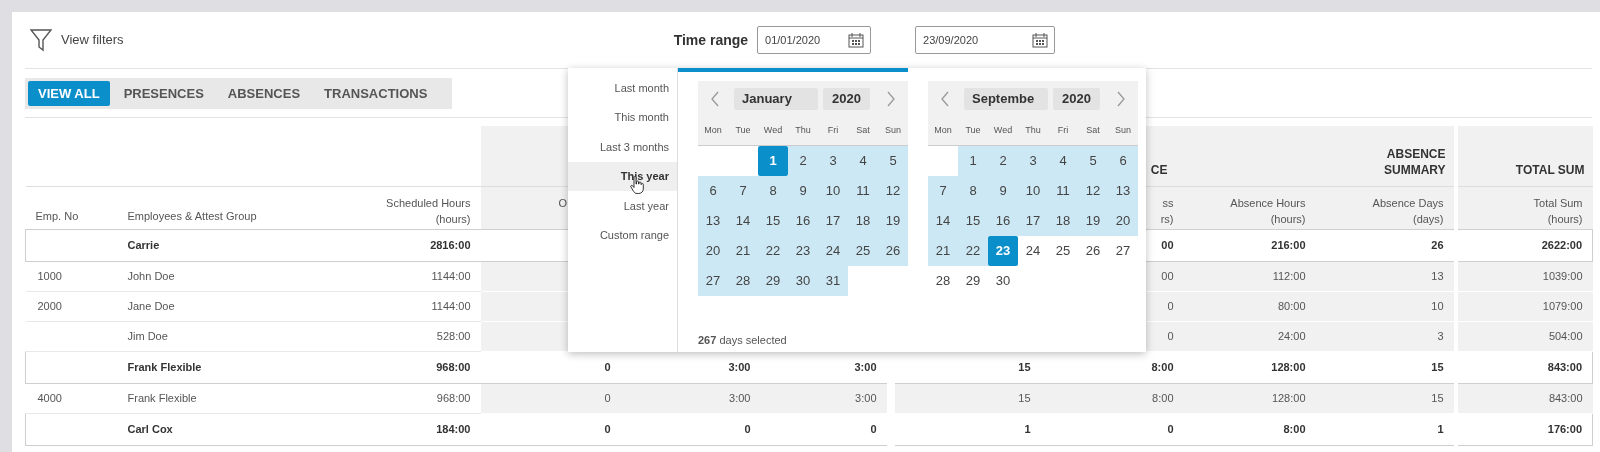 The height and width of the screenshot is (452, 1600). Describe the element at coordinates (1163, 397) in the screenshot. I see `table-cell: 8:00` at that location.